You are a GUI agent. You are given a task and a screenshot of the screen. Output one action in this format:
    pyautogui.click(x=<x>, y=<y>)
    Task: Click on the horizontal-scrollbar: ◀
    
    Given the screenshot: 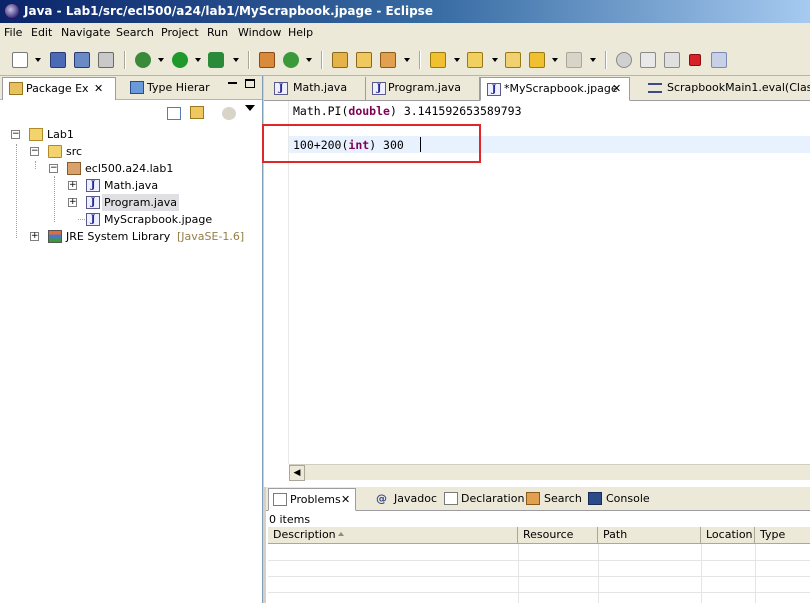 What is the action you would take?
    pyautogui.click(x=549, y=472)
    